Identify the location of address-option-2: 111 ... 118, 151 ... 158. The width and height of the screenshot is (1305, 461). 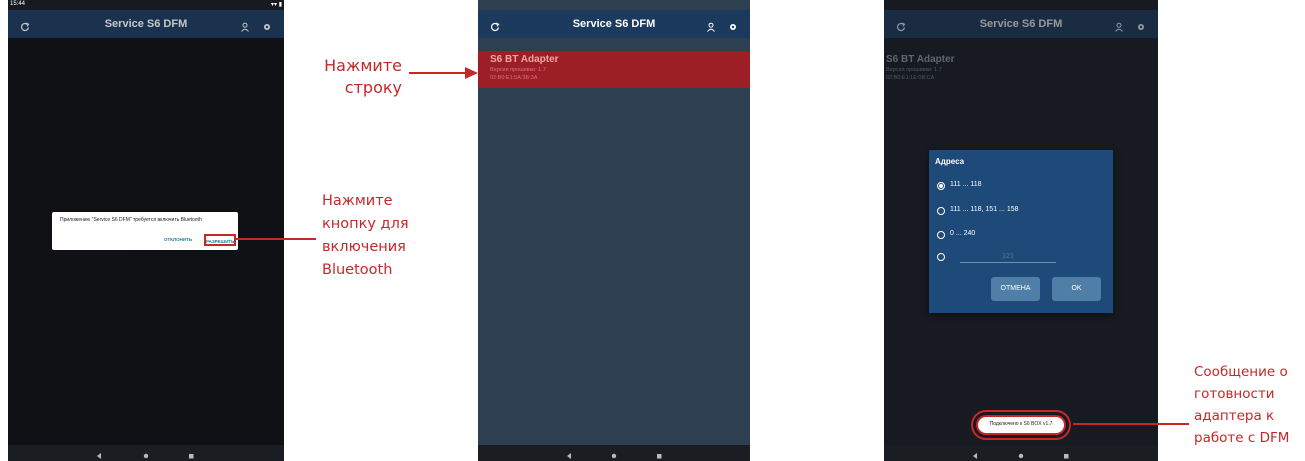
(1021, 211).